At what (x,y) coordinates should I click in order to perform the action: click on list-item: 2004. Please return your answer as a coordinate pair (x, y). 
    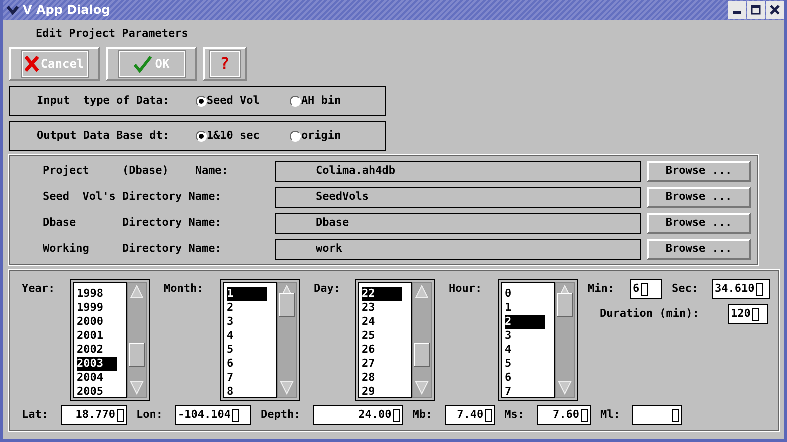
    Looking at the image, I should click on (97, 378).